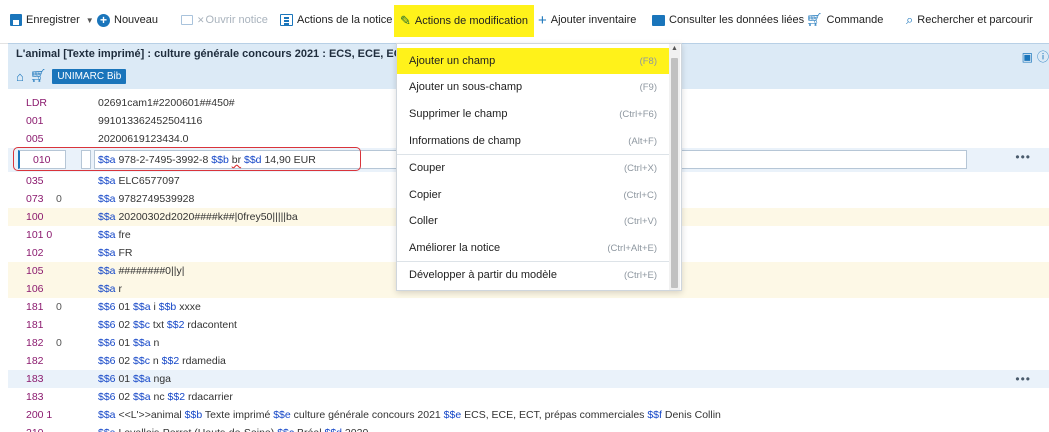 The image size is (1049, 432). I want to click on field-tag: LDR, so click(37, 103).